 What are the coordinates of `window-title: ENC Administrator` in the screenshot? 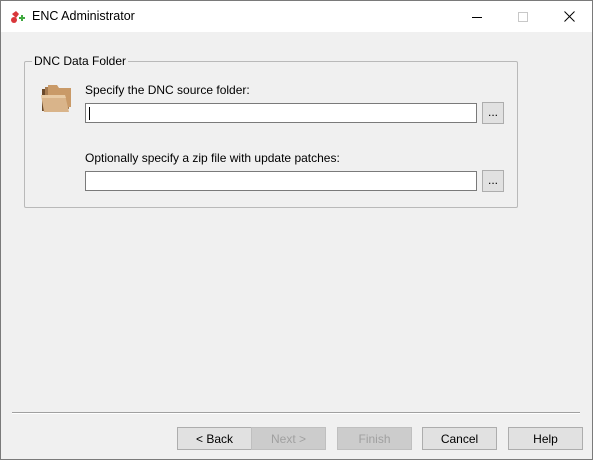 It's located at (83, 16).